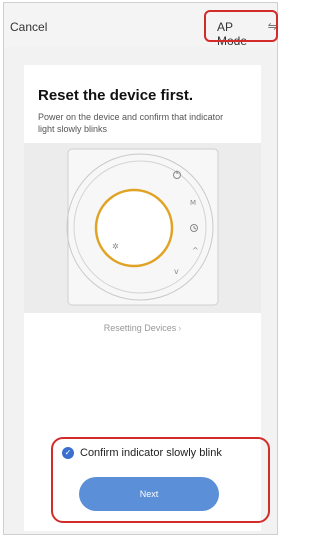 This screenshot has width=320, height=537. I want to click on confirm-label: Confirm indicator slowly blink, so click(151, 453).